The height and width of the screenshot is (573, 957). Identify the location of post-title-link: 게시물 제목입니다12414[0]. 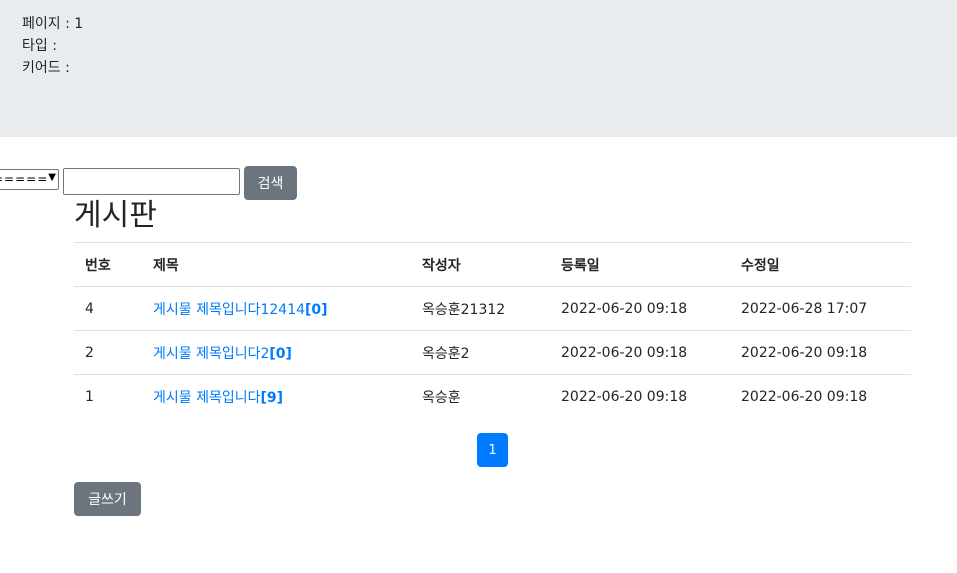
(240, 310).